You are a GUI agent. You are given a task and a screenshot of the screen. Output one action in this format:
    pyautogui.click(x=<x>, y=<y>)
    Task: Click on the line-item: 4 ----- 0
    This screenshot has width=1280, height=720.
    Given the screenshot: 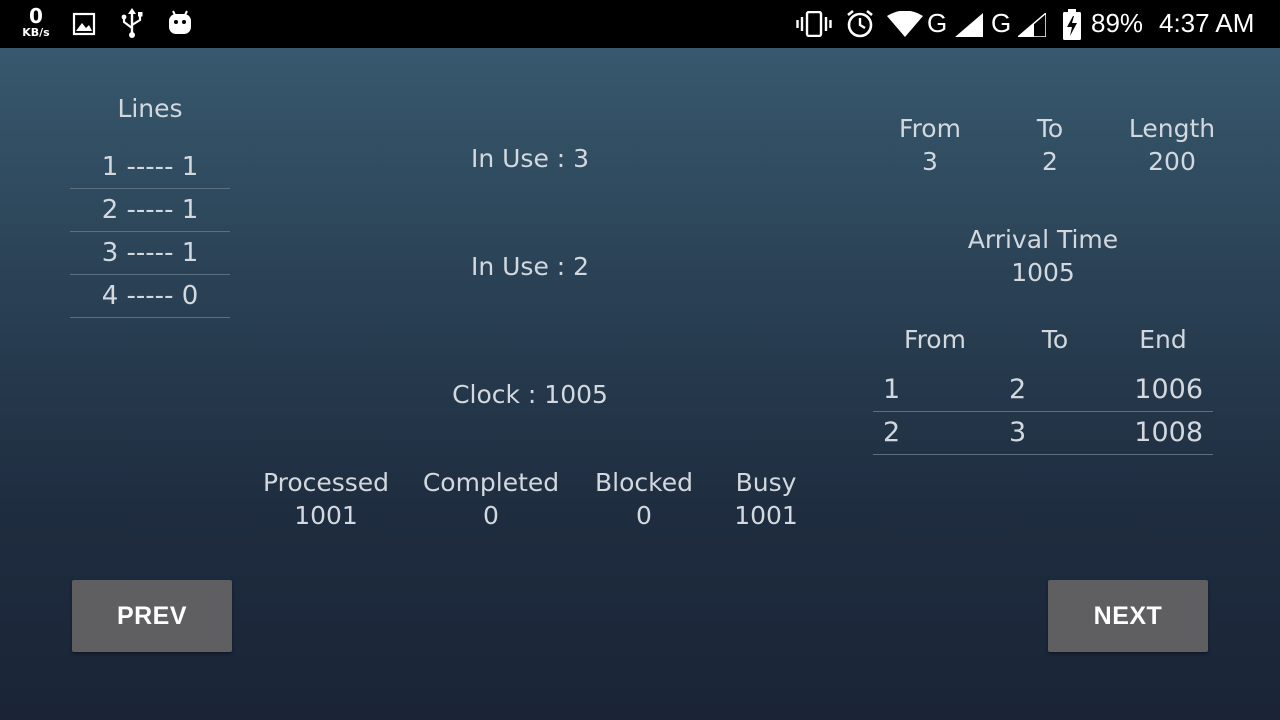 What is the action you would take?
    pyautogui.click(x=150, y=296)
    